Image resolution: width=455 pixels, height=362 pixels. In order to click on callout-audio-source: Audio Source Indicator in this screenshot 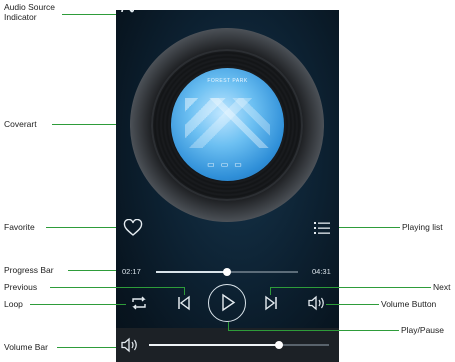, I will do `click(29, 12)`.